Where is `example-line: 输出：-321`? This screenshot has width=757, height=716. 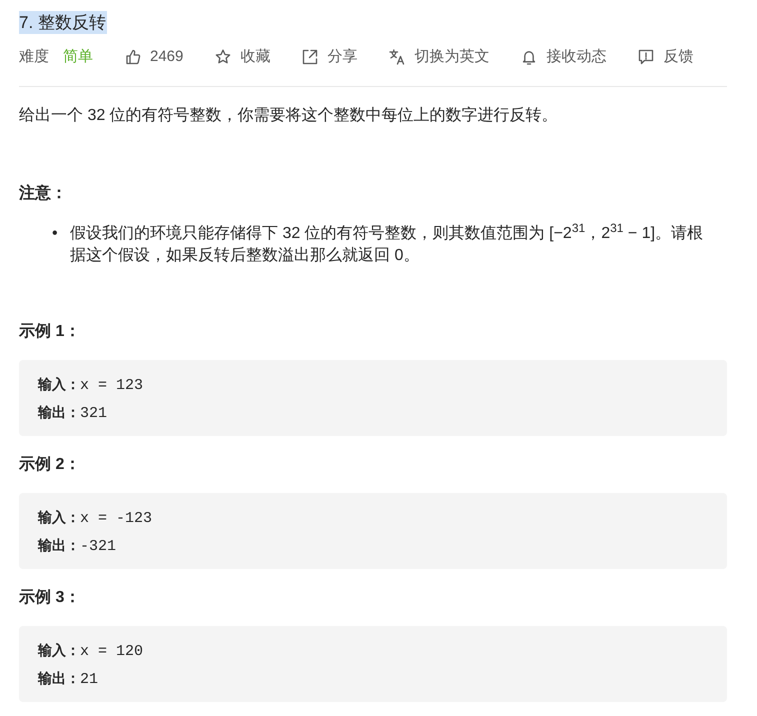 example-line: 输出：-321 is located at coordinates (78, 546).